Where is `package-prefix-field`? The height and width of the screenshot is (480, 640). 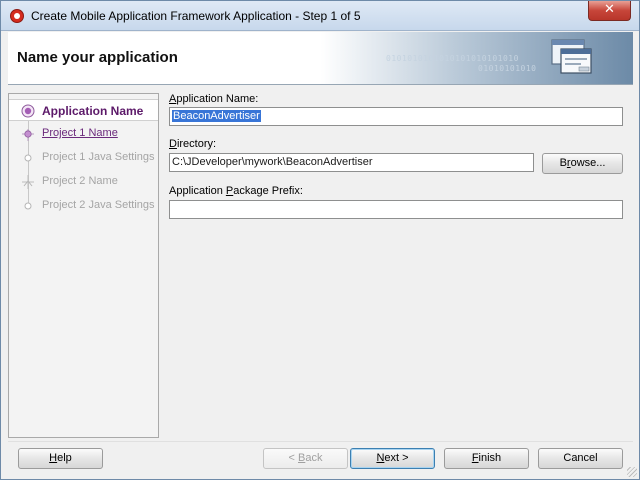
package-prefix-field is located at coordinates (396, 209).